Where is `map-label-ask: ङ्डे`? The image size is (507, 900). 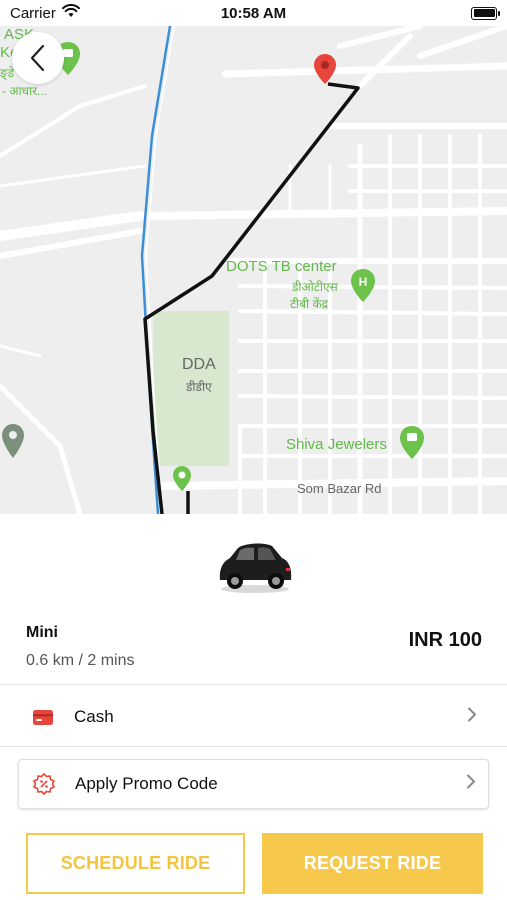 map-label-ask: ङ्डे is located at coordinates (7, 73).